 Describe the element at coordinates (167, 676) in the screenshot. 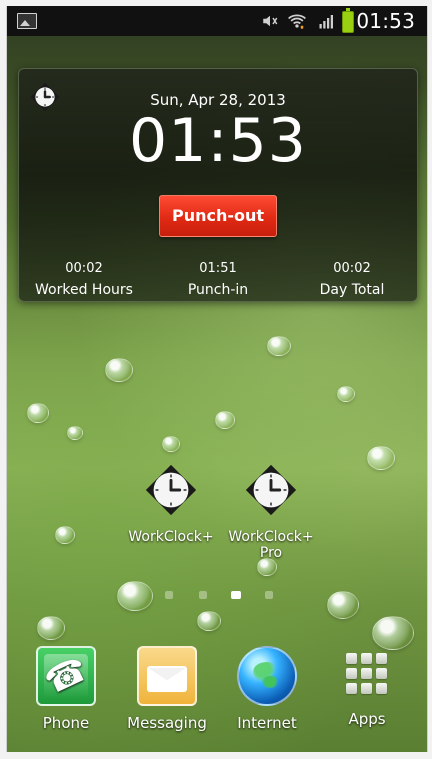

I see `messaging-icon` at that location.